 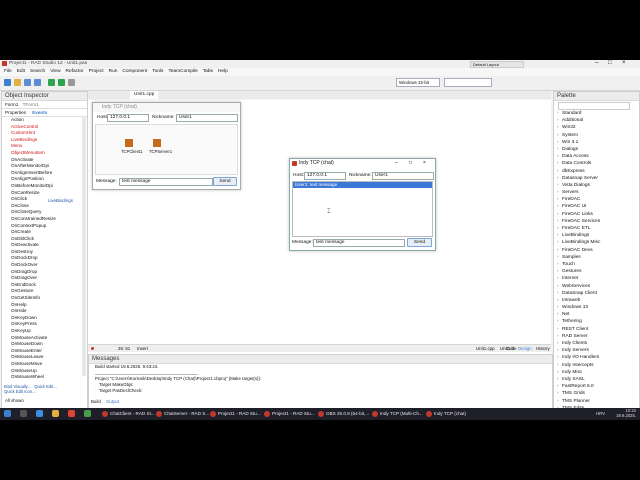 What do you see at coordinates (610, 63) in the screenshot?
I see `maximize-icon: □` at bounding box center [610, 63].